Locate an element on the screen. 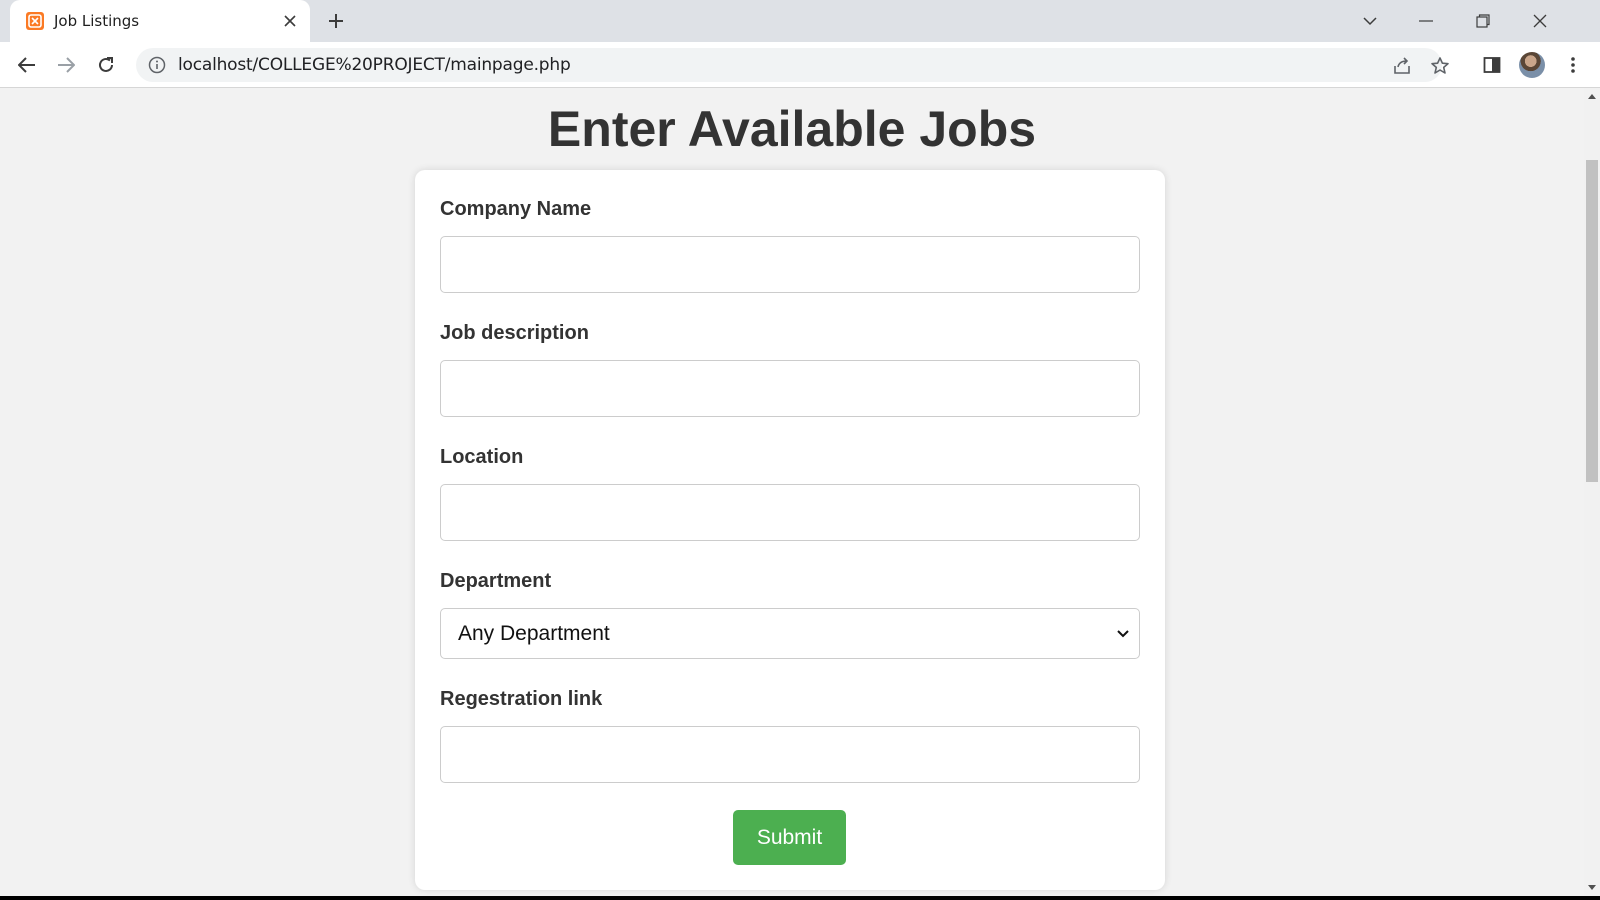 The image size is (1600, 900). forward-icon is located at coordinates (66, 65).